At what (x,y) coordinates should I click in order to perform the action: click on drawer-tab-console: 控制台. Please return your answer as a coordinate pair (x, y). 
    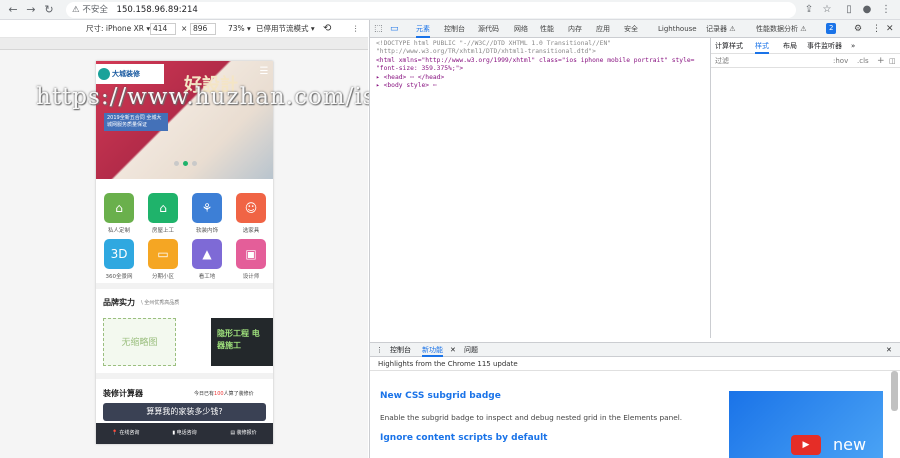
    Looking at the image, I should click on (400, 350).